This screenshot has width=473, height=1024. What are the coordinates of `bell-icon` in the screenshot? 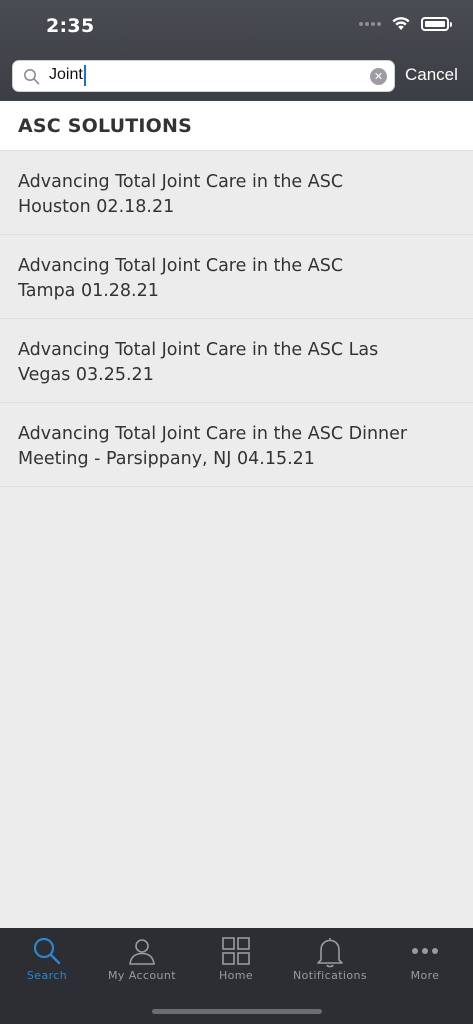 It's located at (330, 952).